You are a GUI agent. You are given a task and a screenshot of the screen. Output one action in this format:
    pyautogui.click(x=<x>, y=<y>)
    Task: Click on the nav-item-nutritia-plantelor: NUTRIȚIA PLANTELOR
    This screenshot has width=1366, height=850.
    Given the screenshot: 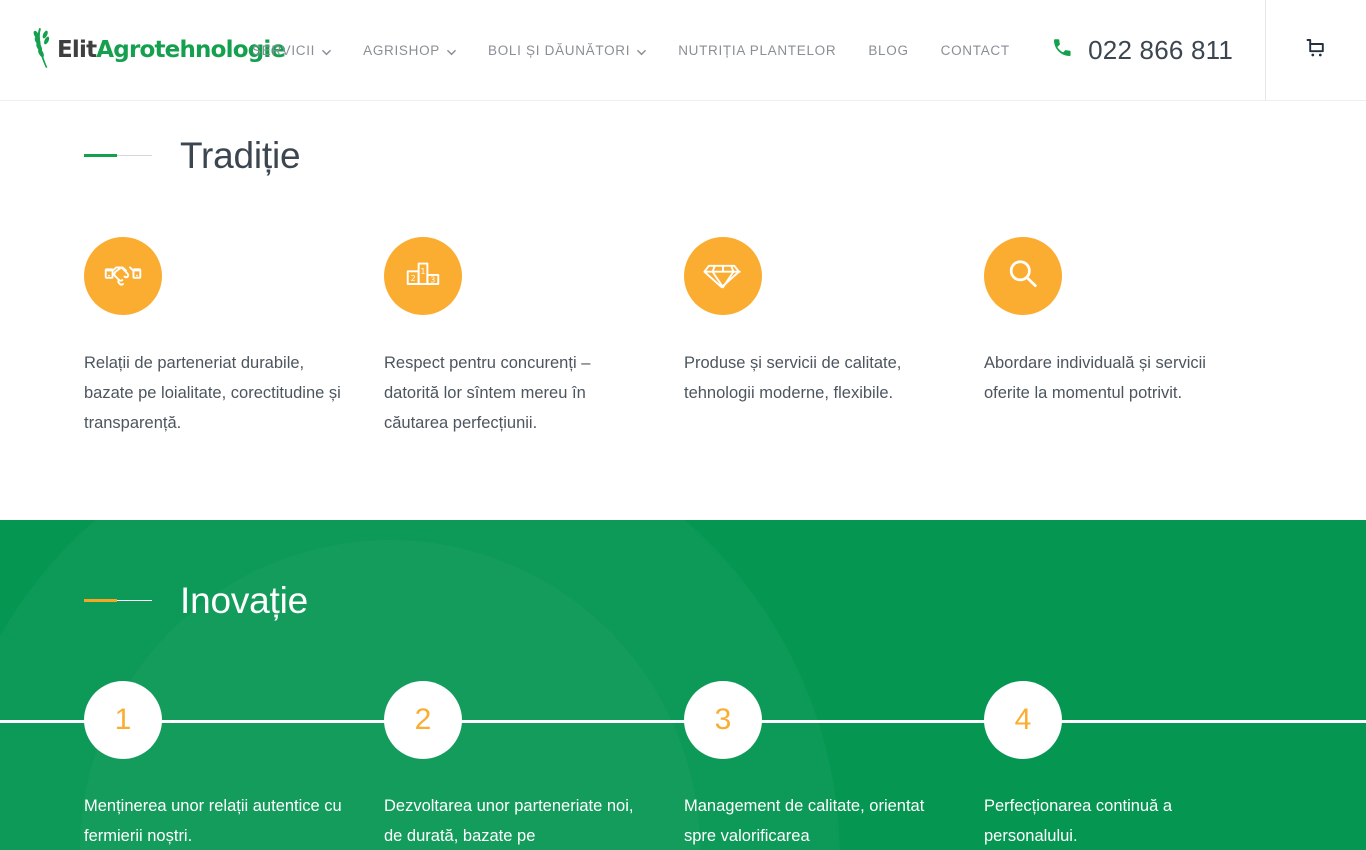 What is the action you would take?
    pyautogui.click(x=757, y=50)
    